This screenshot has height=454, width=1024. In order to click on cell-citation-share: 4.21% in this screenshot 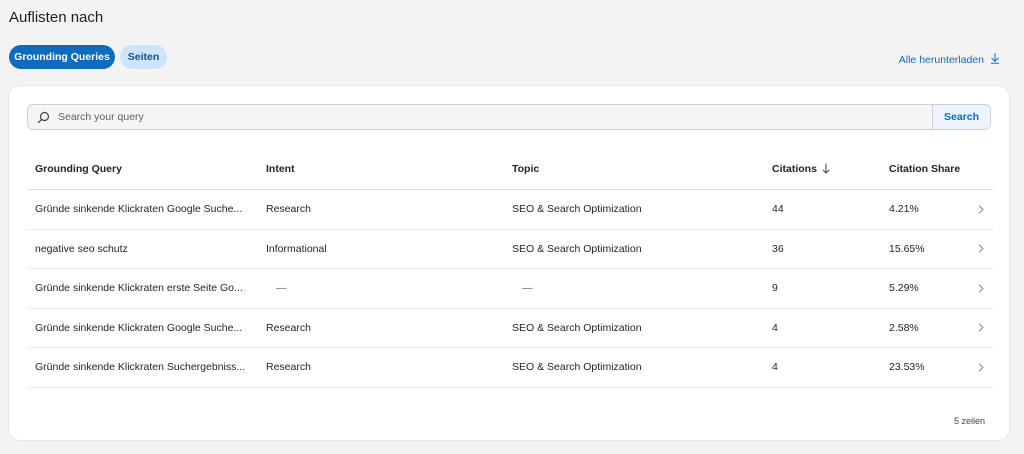, I will do `click(904, 209)`.